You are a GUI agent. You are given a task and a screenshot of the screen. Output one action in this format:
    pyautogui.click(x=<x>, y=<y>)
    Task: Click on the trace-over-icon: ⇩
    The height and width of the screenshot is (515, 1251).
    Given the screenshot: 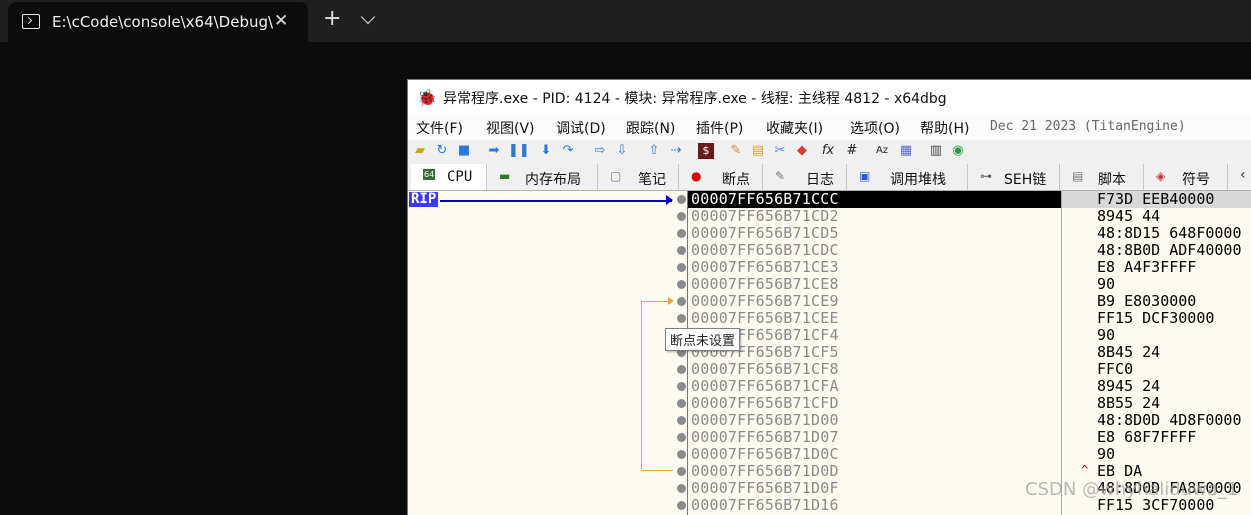 What is the action you would take?
    pyautogui.click(x=622, y=151)
    